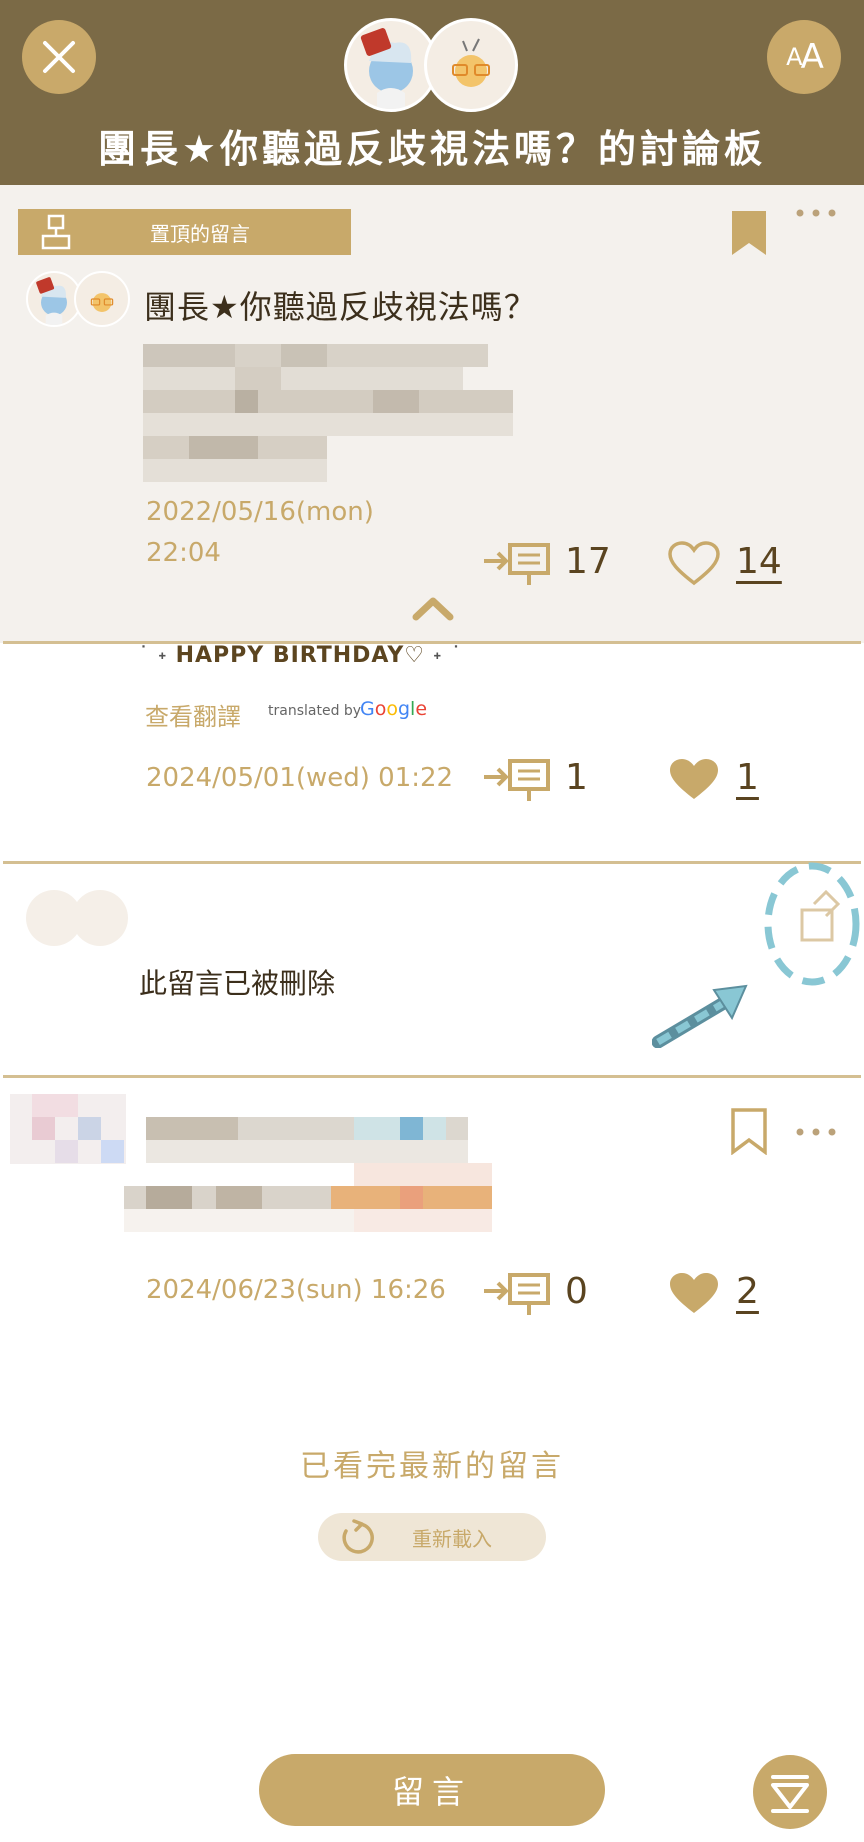 The width and height of the screenshot is (864, 1842). I want to click on share-icon, so click(812, 926).